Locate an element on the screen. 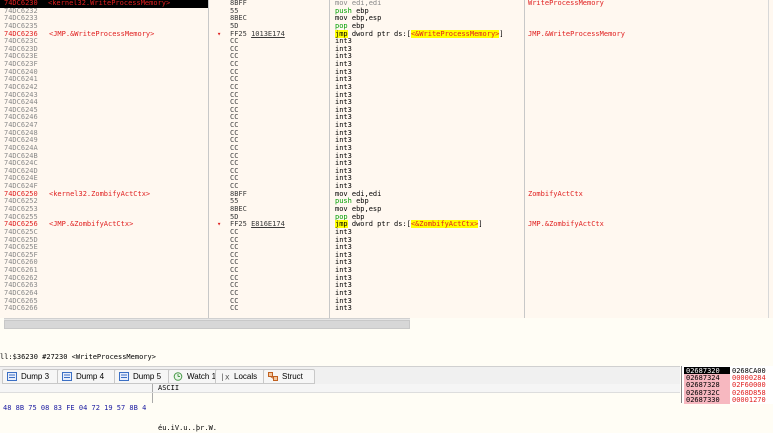  horizontal-scrollbar is located at coordinates (207, 323).